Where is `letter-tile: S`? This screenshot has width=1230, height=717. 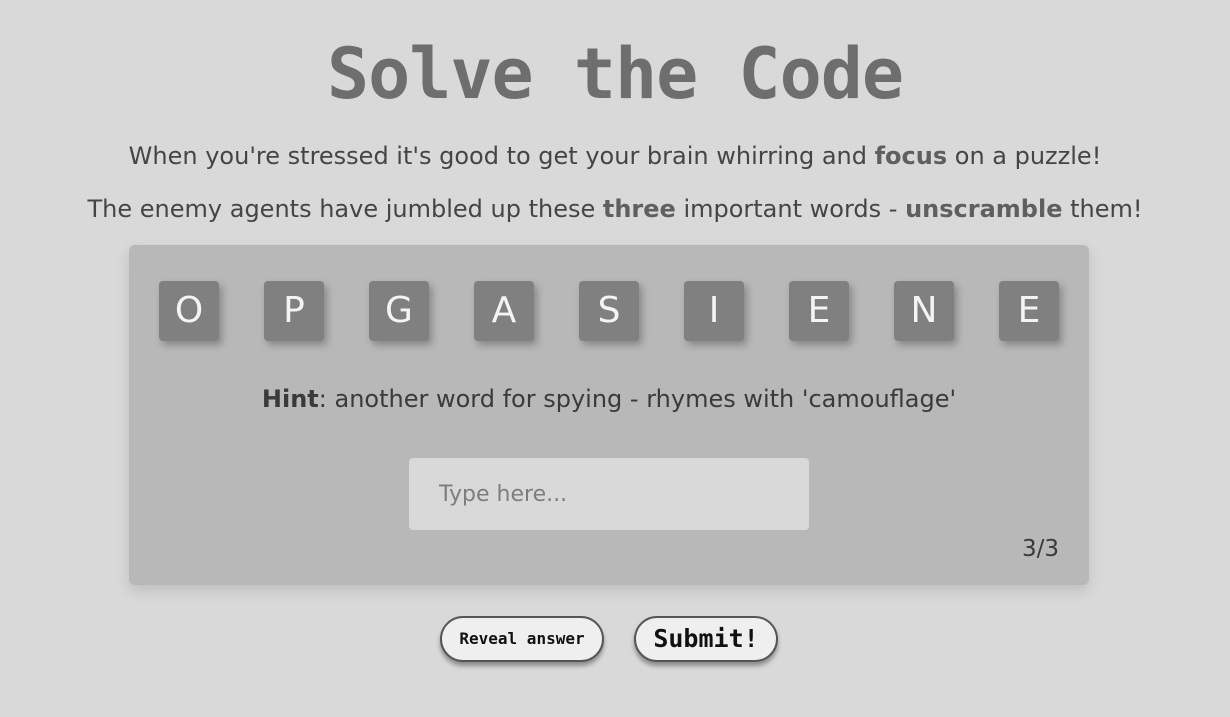 letter-tile: S is located at coordinates (609, 311).